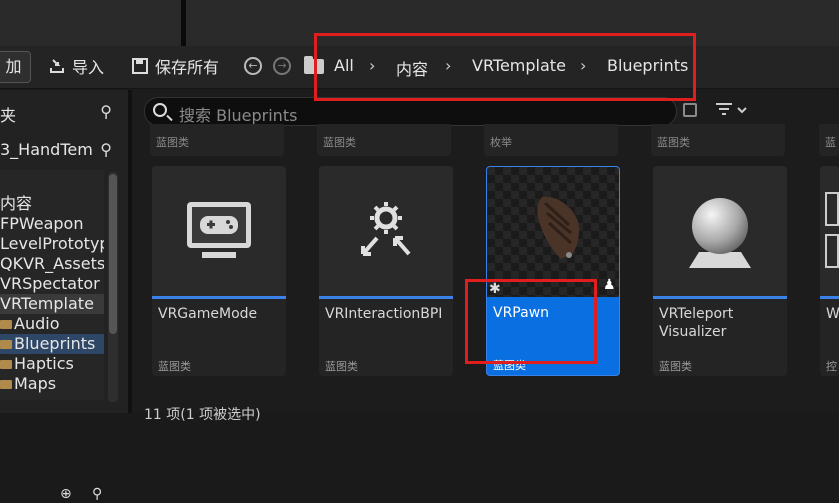 Image resolution: width=839 pixels, height=503 pixels. I want to click on asset-type: 控, so click(831, 366).